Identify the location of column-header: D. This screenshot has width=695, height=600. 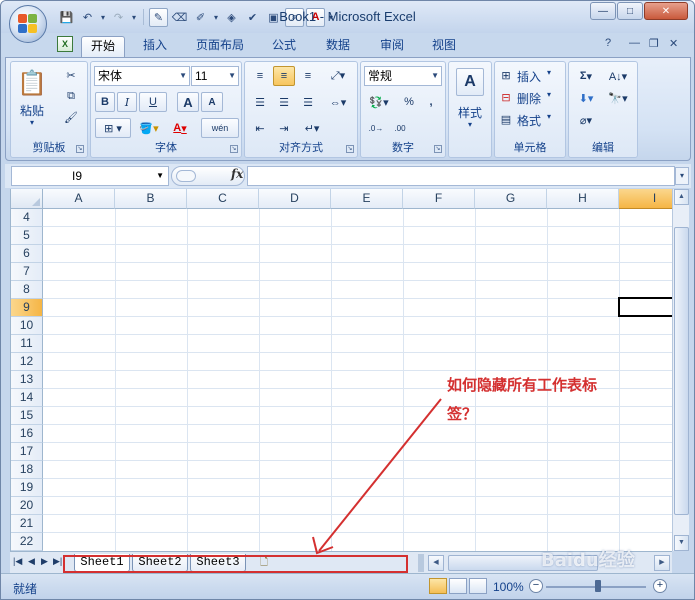
(295, 199).